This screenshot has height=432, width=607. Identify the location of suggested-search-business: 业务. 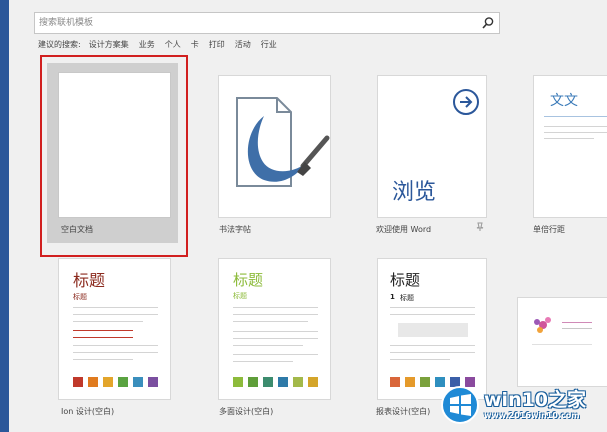
(147, 44).